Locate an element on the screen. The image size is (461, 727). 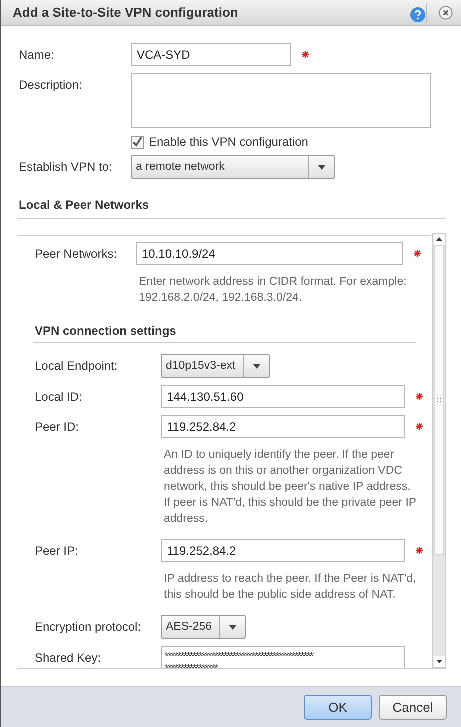
dropdown: a remote network is located at coordinates (233, 167).